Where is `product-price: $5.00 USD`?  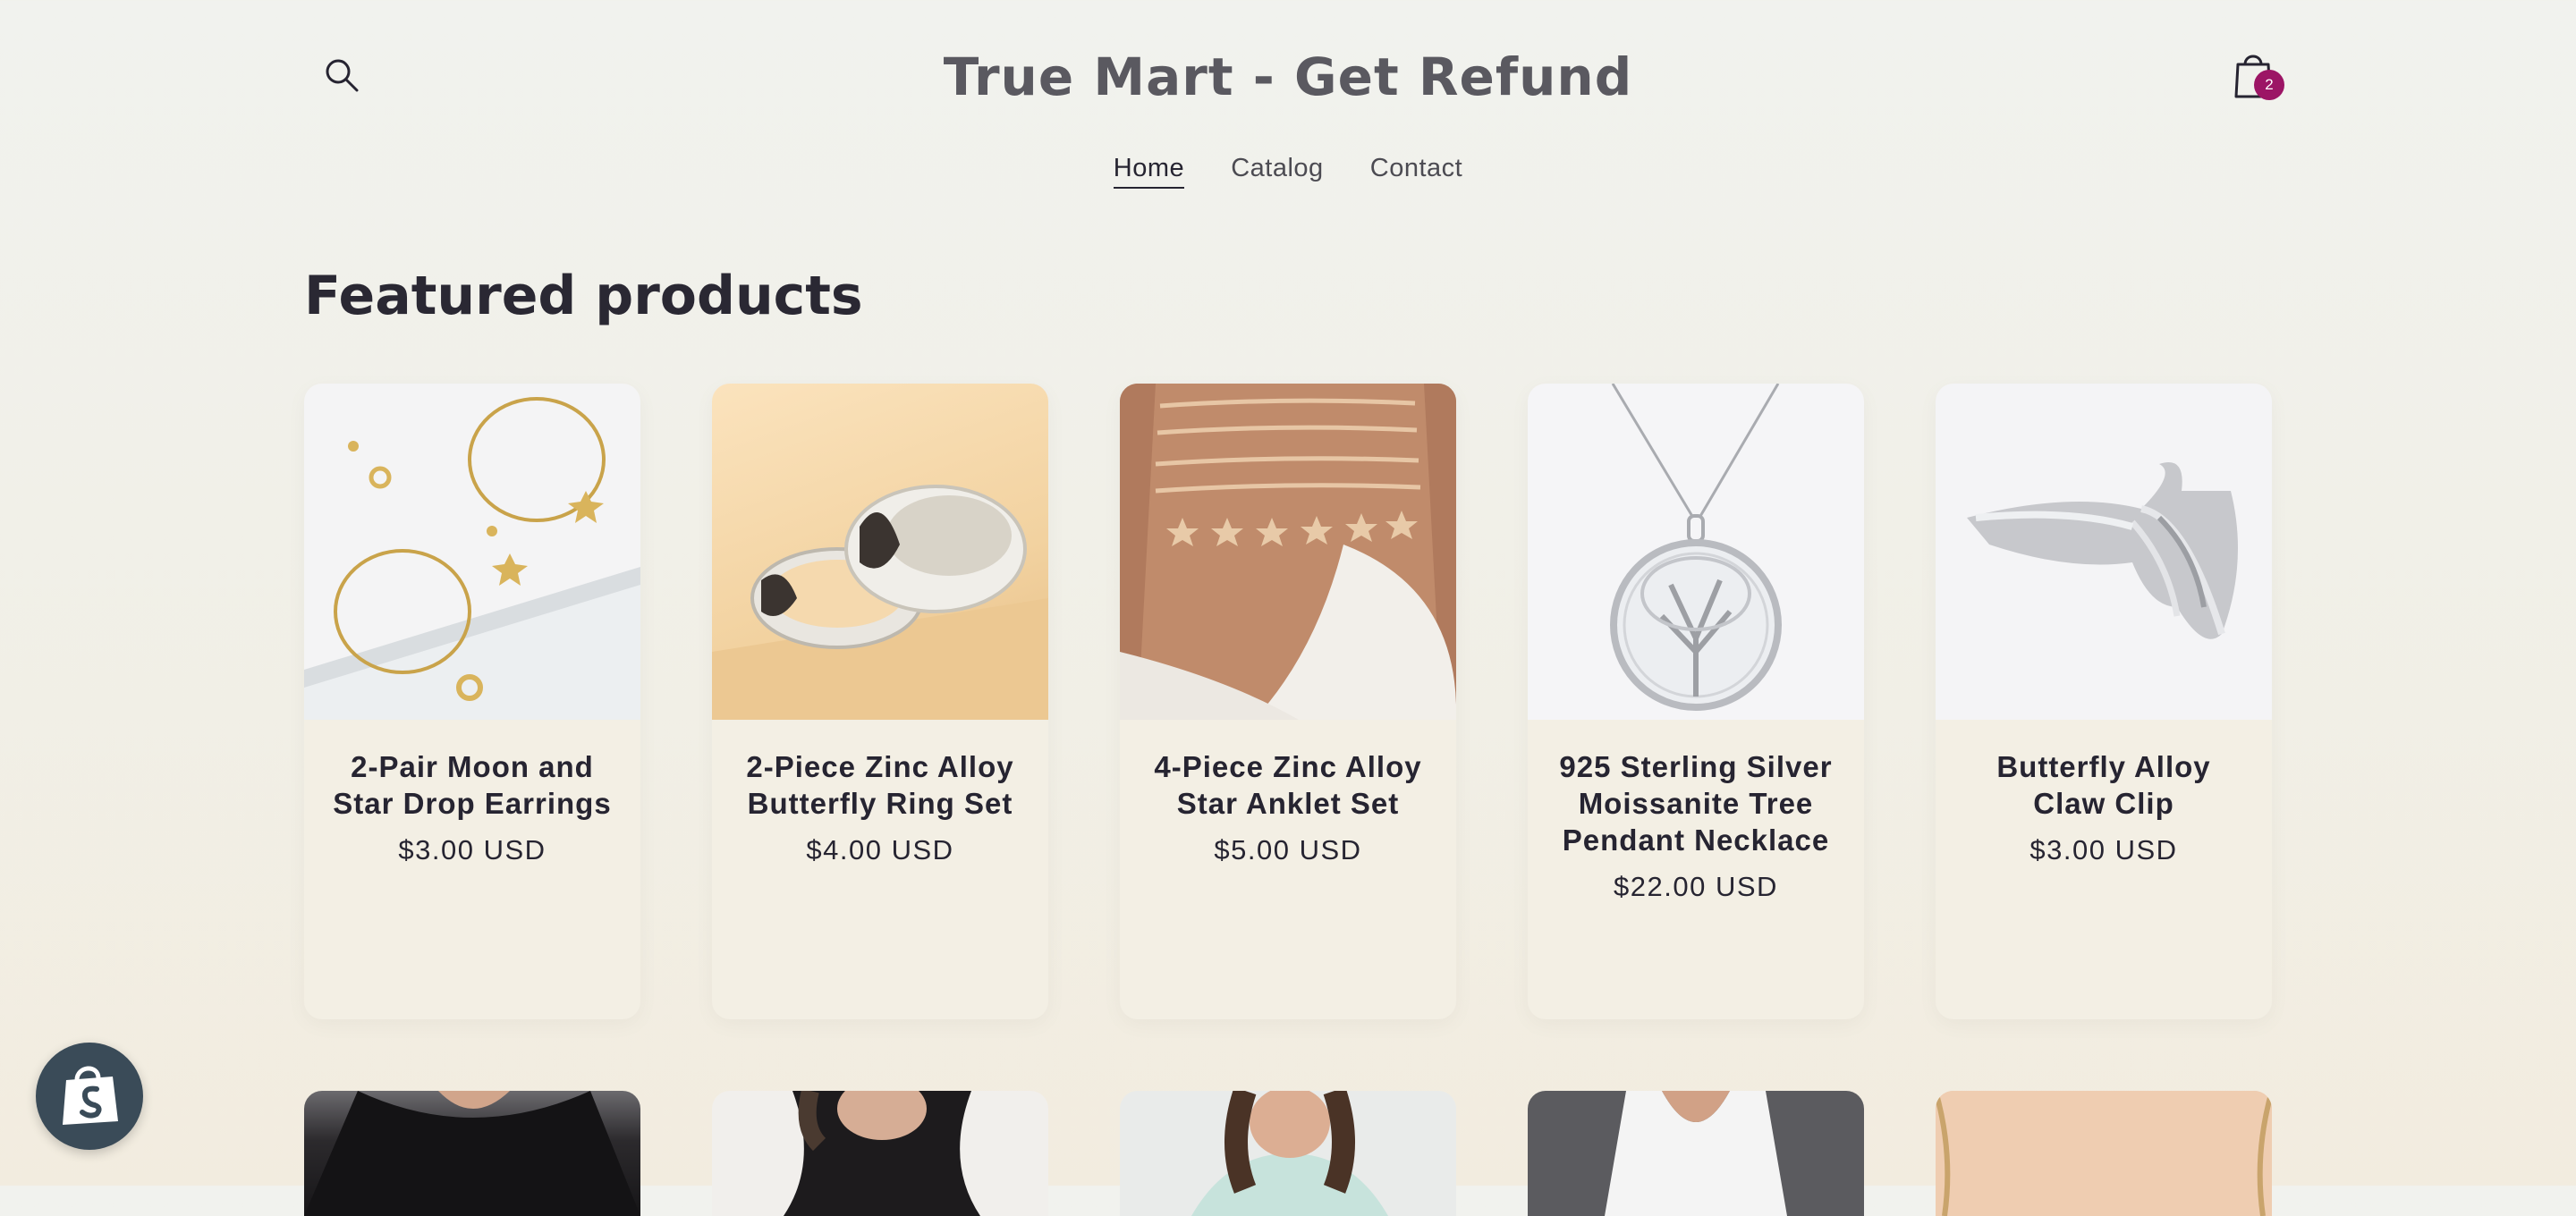
product-price: $5.00 USD is located at coordinates (1288, 850).